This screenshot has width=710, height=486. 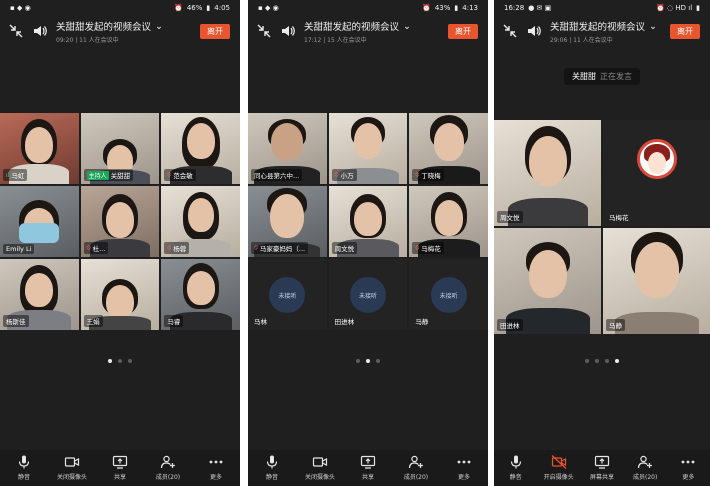 I want to click on meeting-header: 关甜甜发起的视频会议 ⌄ 17:12 | 15 人在会议中 离开, so click(x=368, y=32).